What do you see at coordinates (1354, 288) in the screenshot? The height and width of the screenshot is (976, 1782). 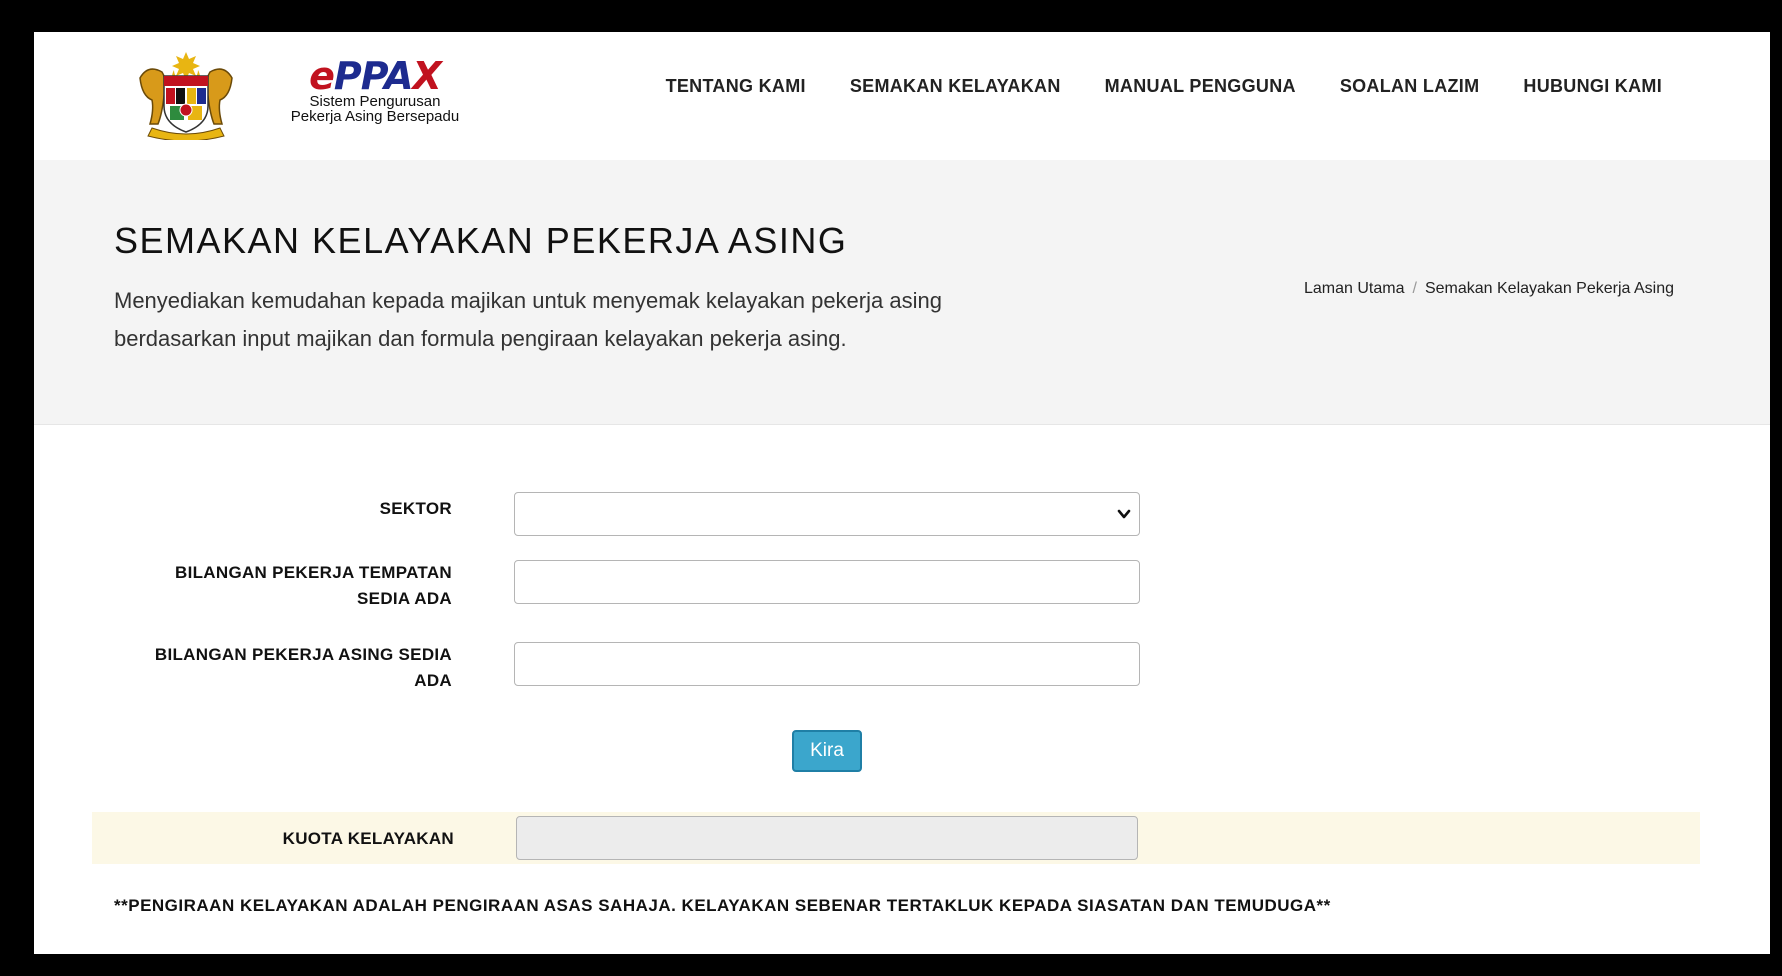 I see `breadcrumb-home-link: Laman Utama` at bounding box center [1354, 288].